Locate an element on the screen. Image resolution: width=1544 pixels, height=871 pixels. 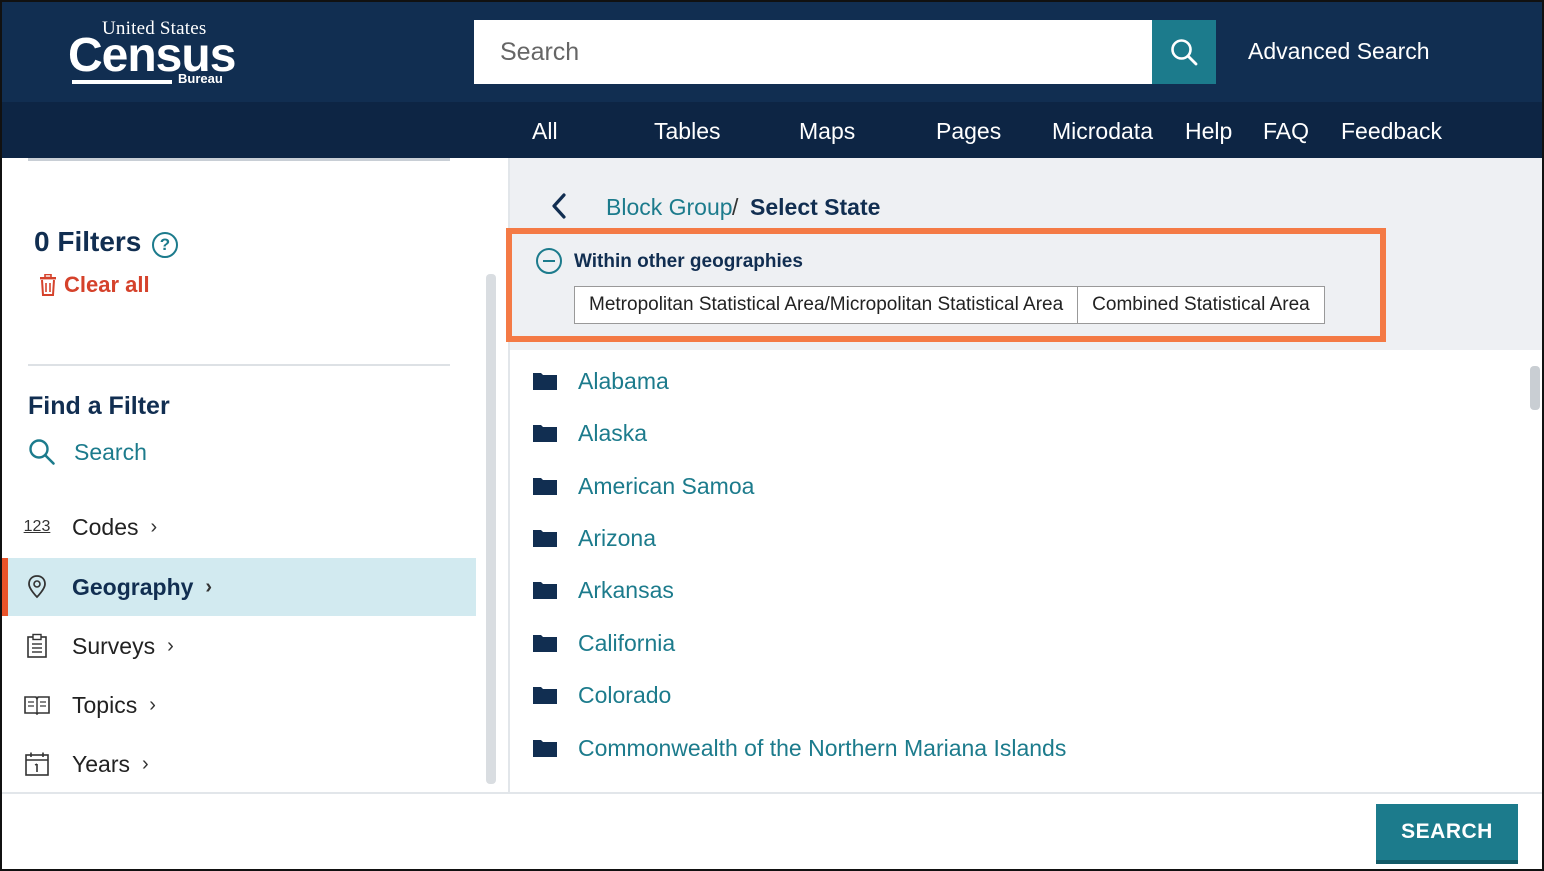
state-list-item: Alabama is located at coordinates (600, 381).